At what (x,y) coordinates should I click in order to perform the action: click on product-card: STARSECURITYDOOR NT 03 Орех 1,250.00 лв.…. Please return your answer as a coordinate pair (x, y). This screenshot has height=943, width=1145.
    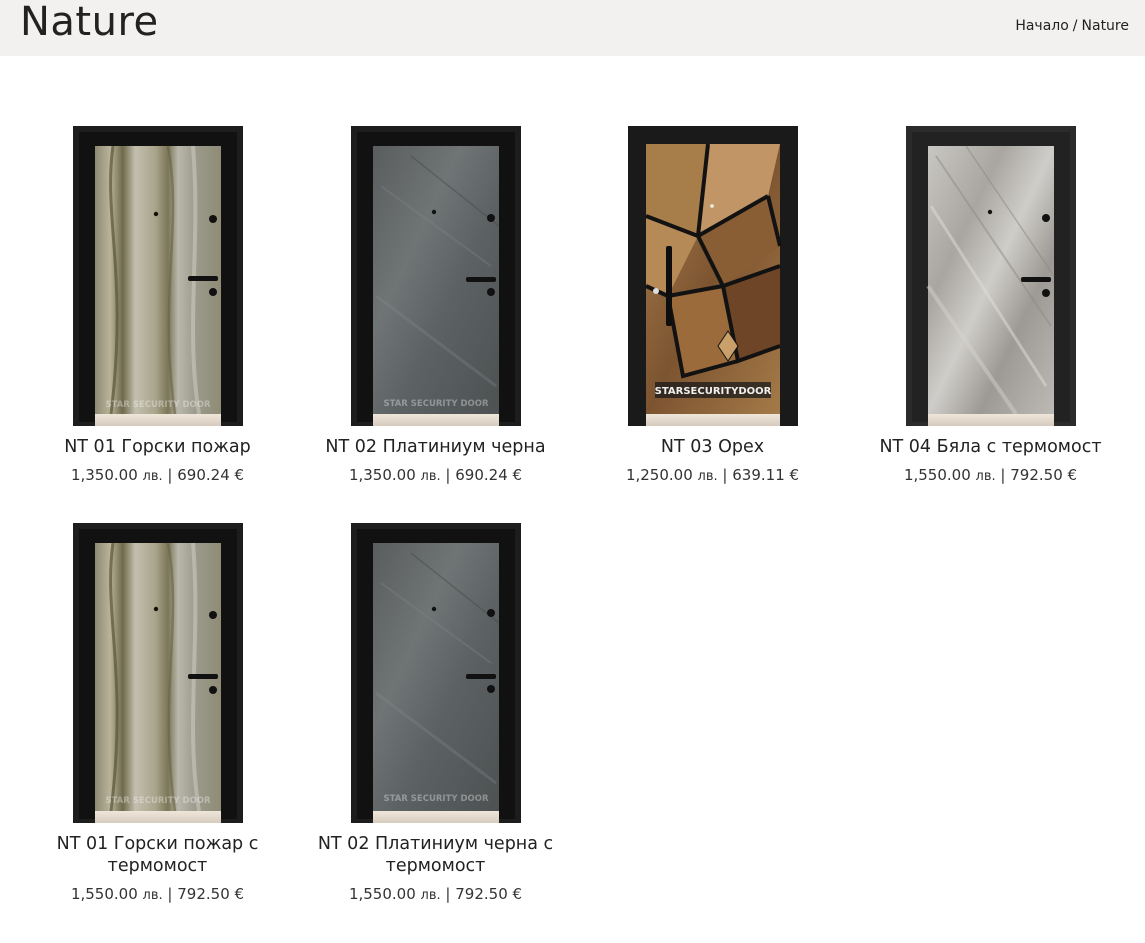
    Looking at the image, I should click on (712, 305).